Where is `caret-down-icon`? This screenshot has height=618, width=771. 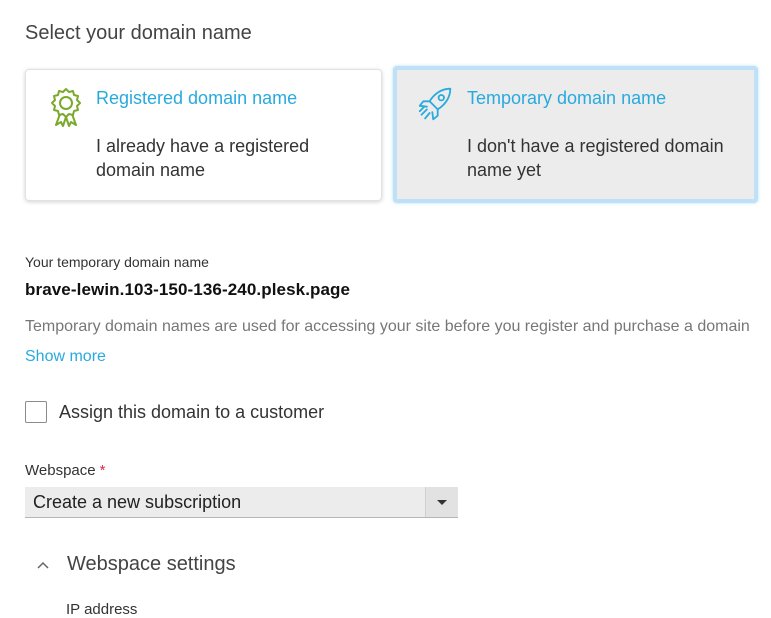
caret-down-icon is located at coordinates (442, 502).